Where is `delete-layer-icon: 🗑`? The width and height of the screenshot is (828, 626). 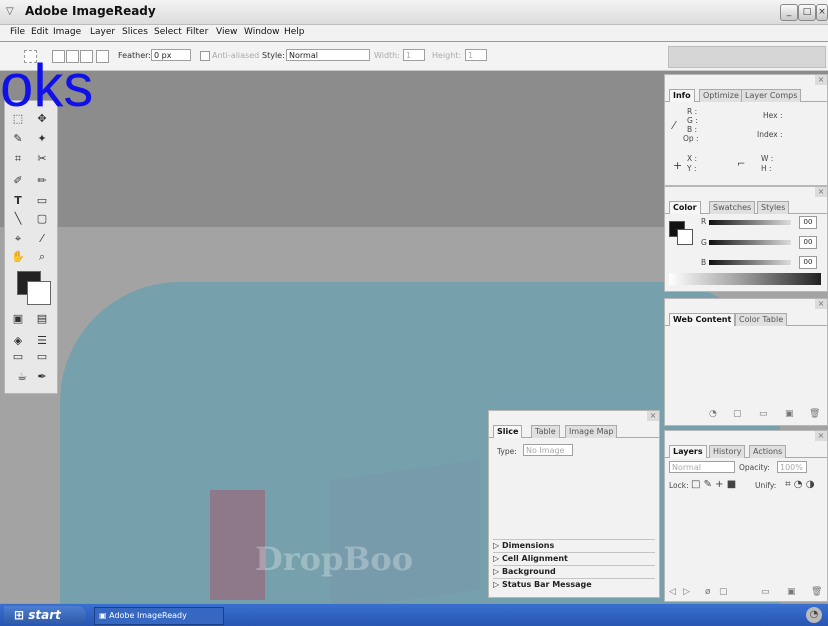 delete-layer-icon: 🗑 is located at coordinates (816, 592).